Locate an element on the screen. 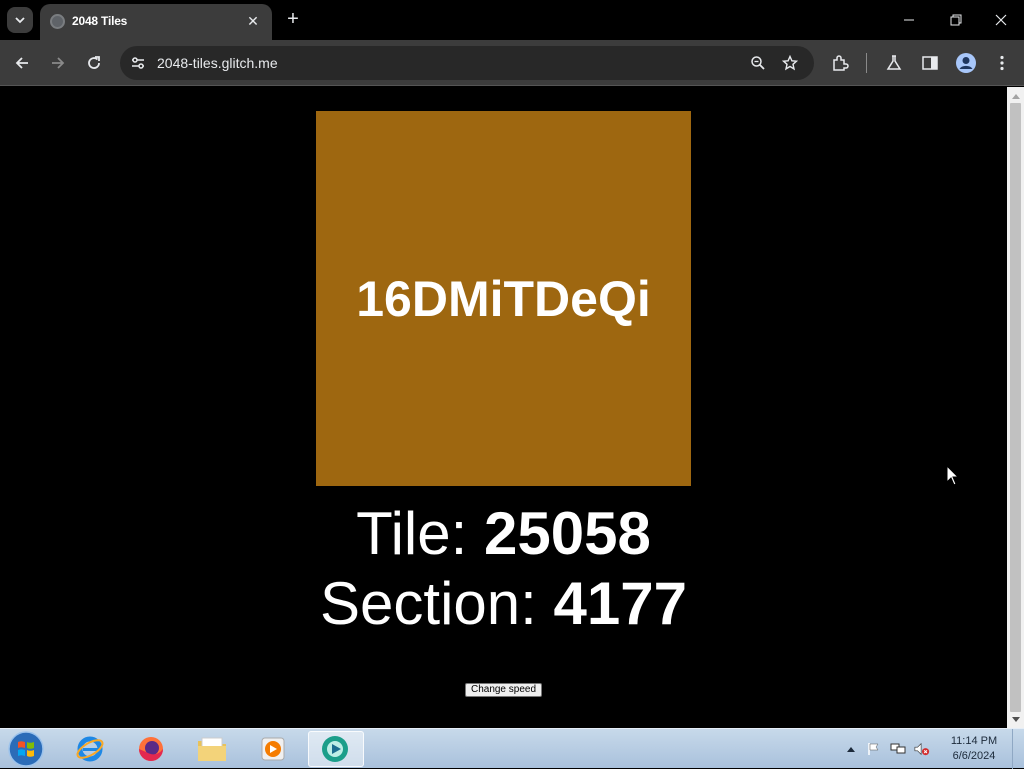 The height and width of the screenshot is (769, 1024). close-icon is located at coordinates (1001, 20).